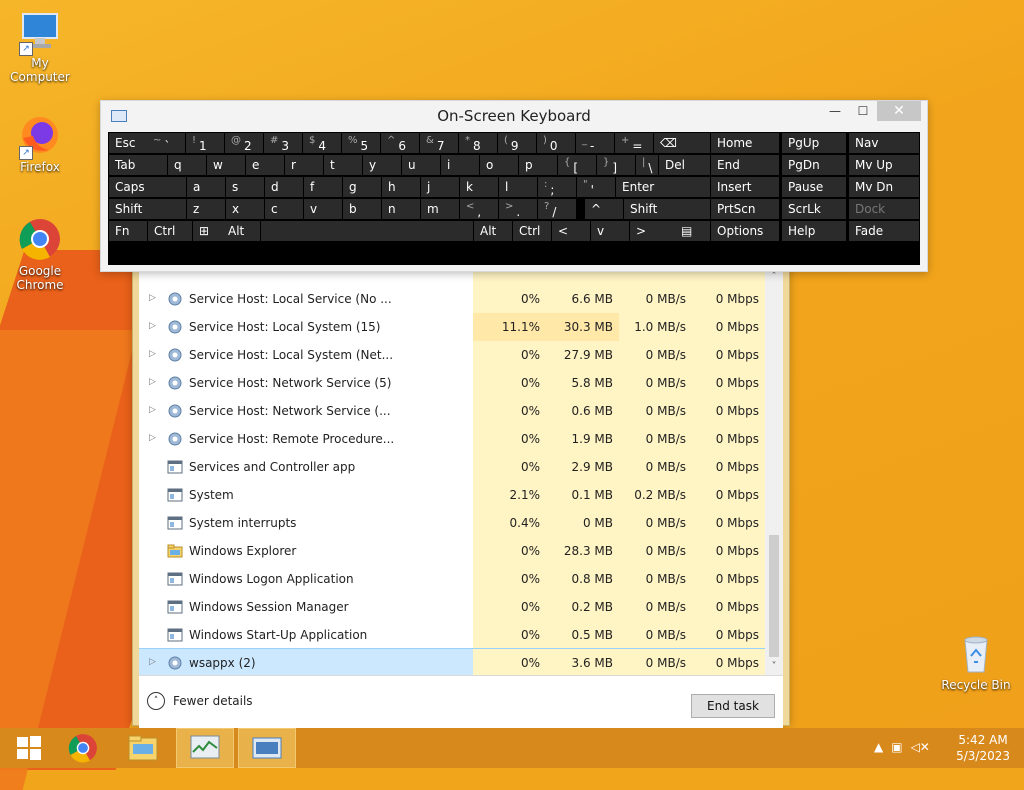 This screenshot has width=1024, height=790. What do you see at coordinates (814, 209) in the screenshot?
I see `key-scrlk: ScrLk` at bounding box center [814, 209].